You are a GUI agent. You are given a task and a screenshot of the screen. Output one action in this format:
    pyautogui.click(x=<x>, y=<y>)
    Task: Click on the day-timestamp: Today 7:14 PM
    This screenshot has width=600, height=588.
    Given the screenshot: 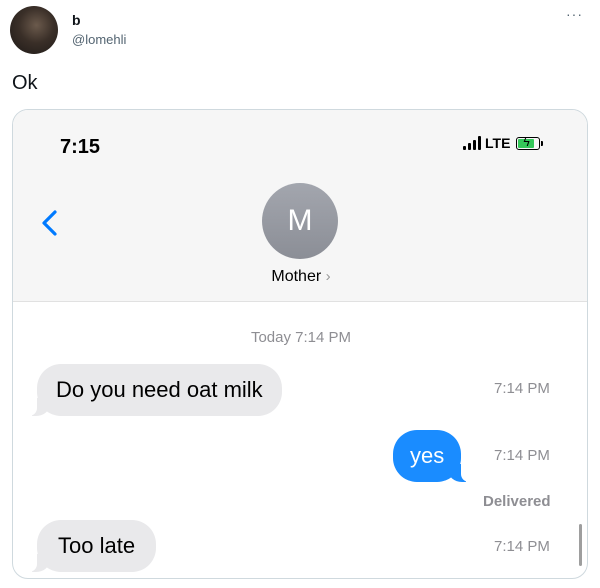 What is the action you would take?
    pyautogui.click(x=301, y=337)
    